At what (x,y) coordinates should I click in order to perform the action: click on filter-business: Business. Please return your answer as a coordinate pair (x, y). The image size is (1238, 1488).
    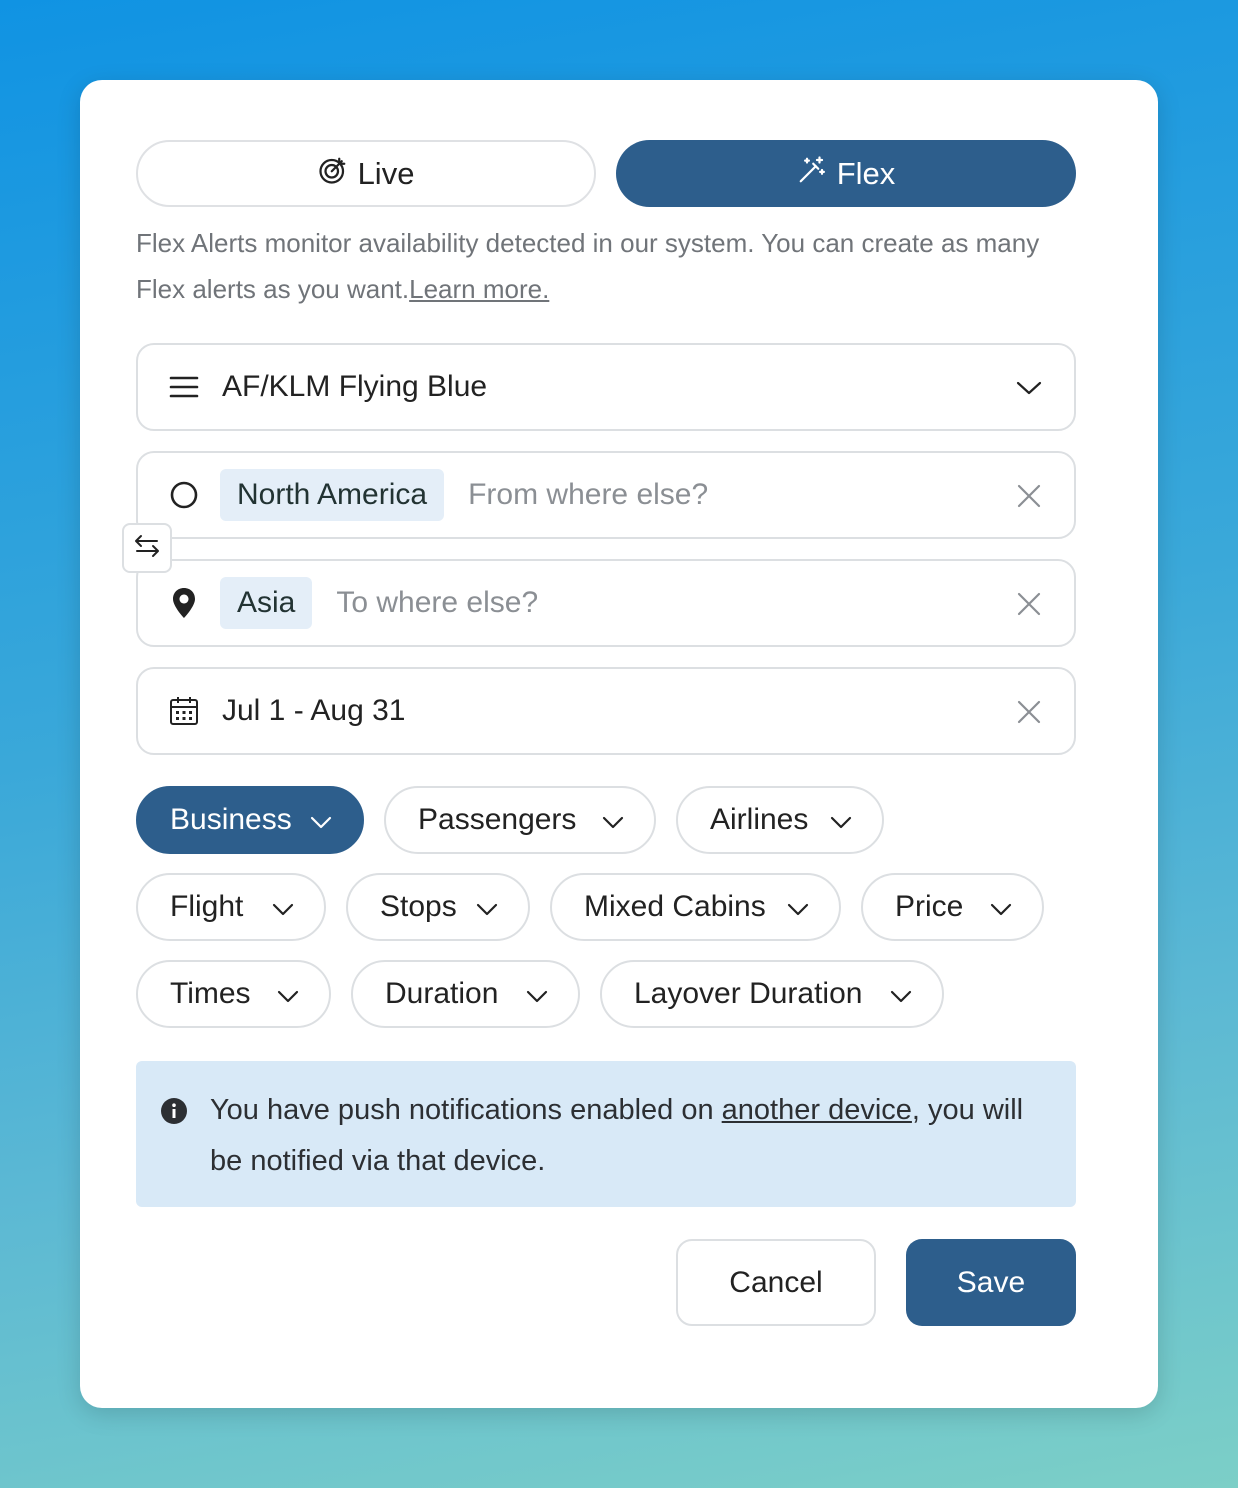
    Looking at the image, I should click on (250, 820).